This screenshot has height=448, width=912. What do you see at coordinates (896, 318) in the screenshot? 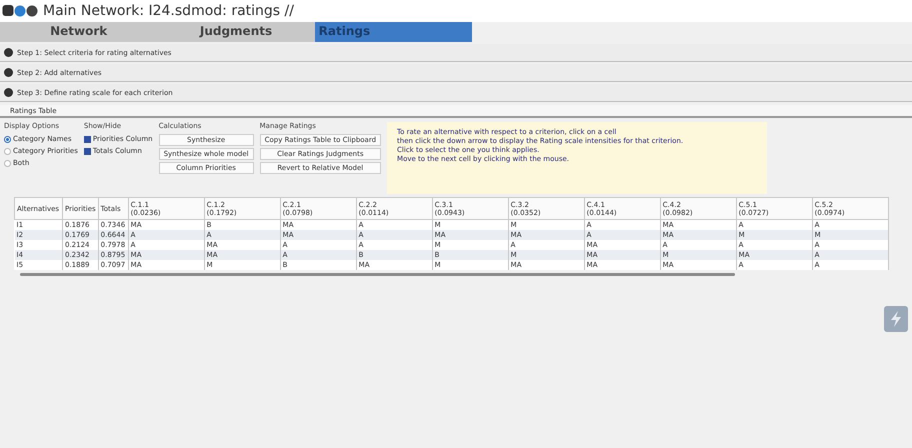
I see `lightning-icon` at bounding box center [896, 318].